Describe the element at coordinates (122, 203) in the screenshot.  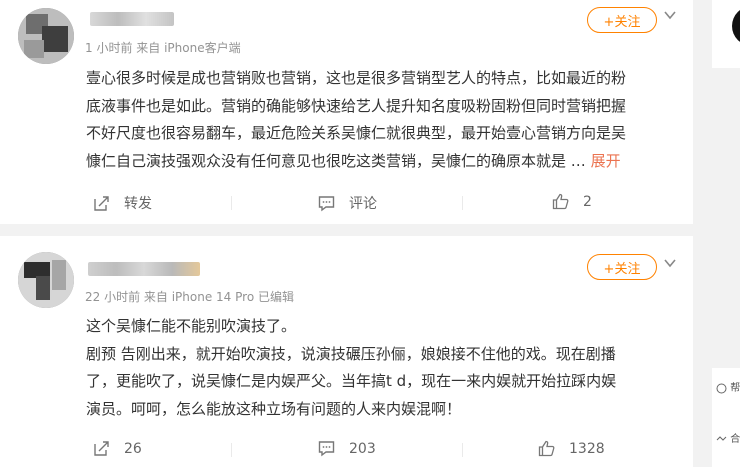
I see `repost-button: 转发` at that location.